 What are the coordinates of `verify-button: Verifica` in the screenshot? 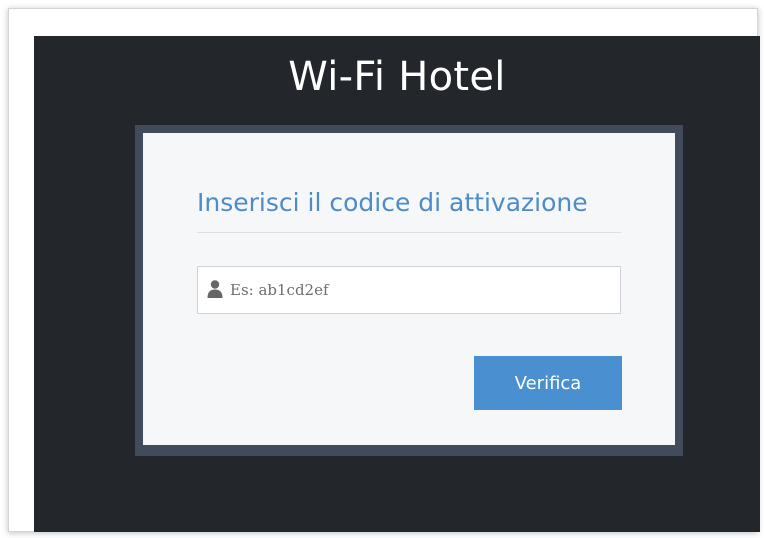 It's located at (548, 383).